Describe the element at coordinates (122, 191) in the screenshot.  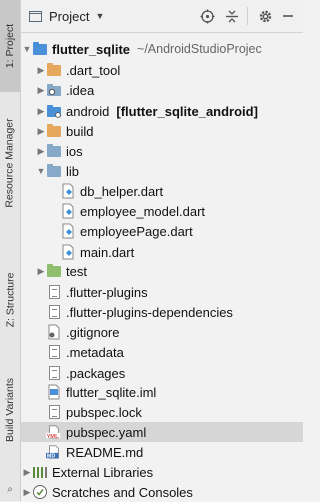
I see `tree-item-label: db_helper.dart` at that location.